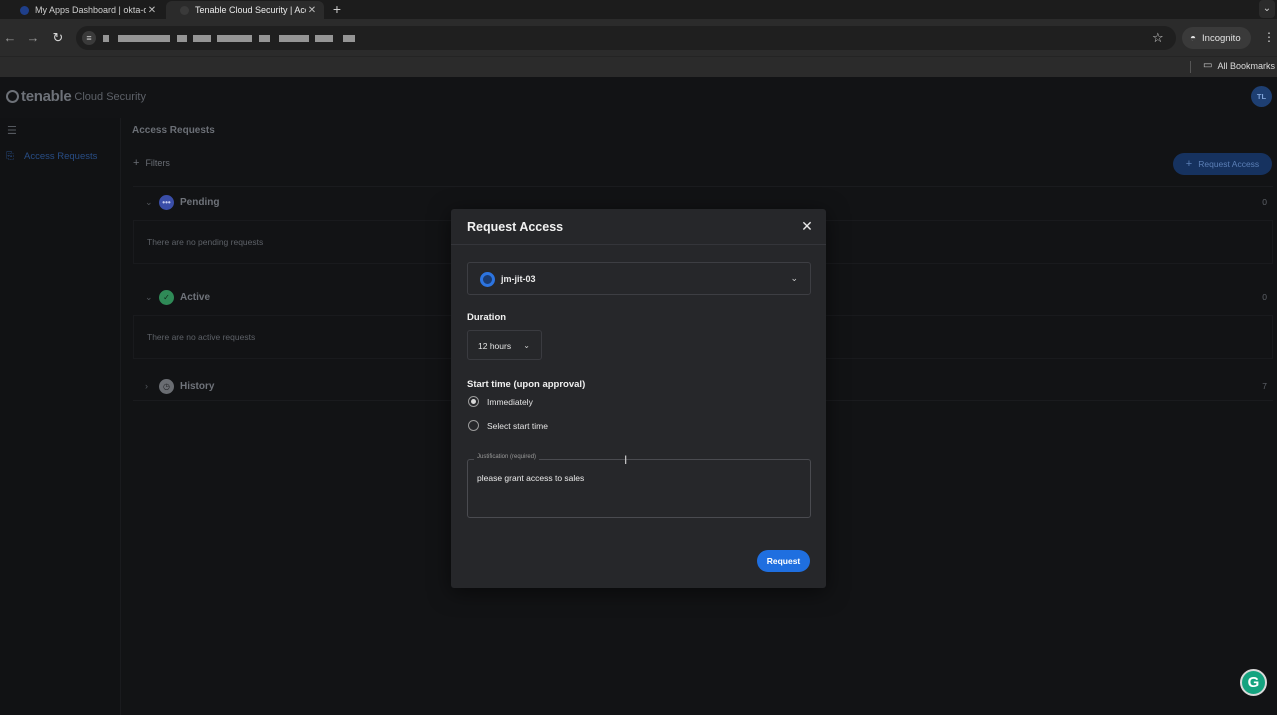 This screenshot has height=715, width=1277. What do you see at coordinates (1193, 38) in the screenshot?
I see `incognito-icon: ◓` at bounding box center [1193, 38].